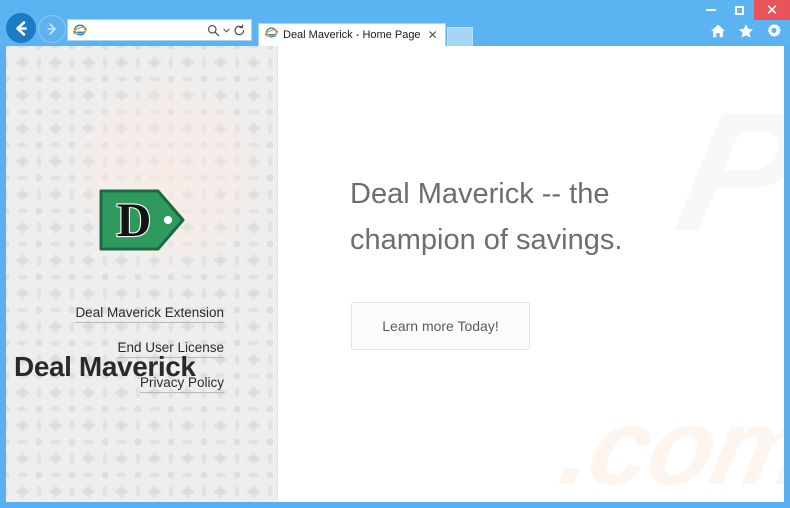 The width and height of the screenshot is (790, 508). I want to click on minimize-button, so click(710, 10).